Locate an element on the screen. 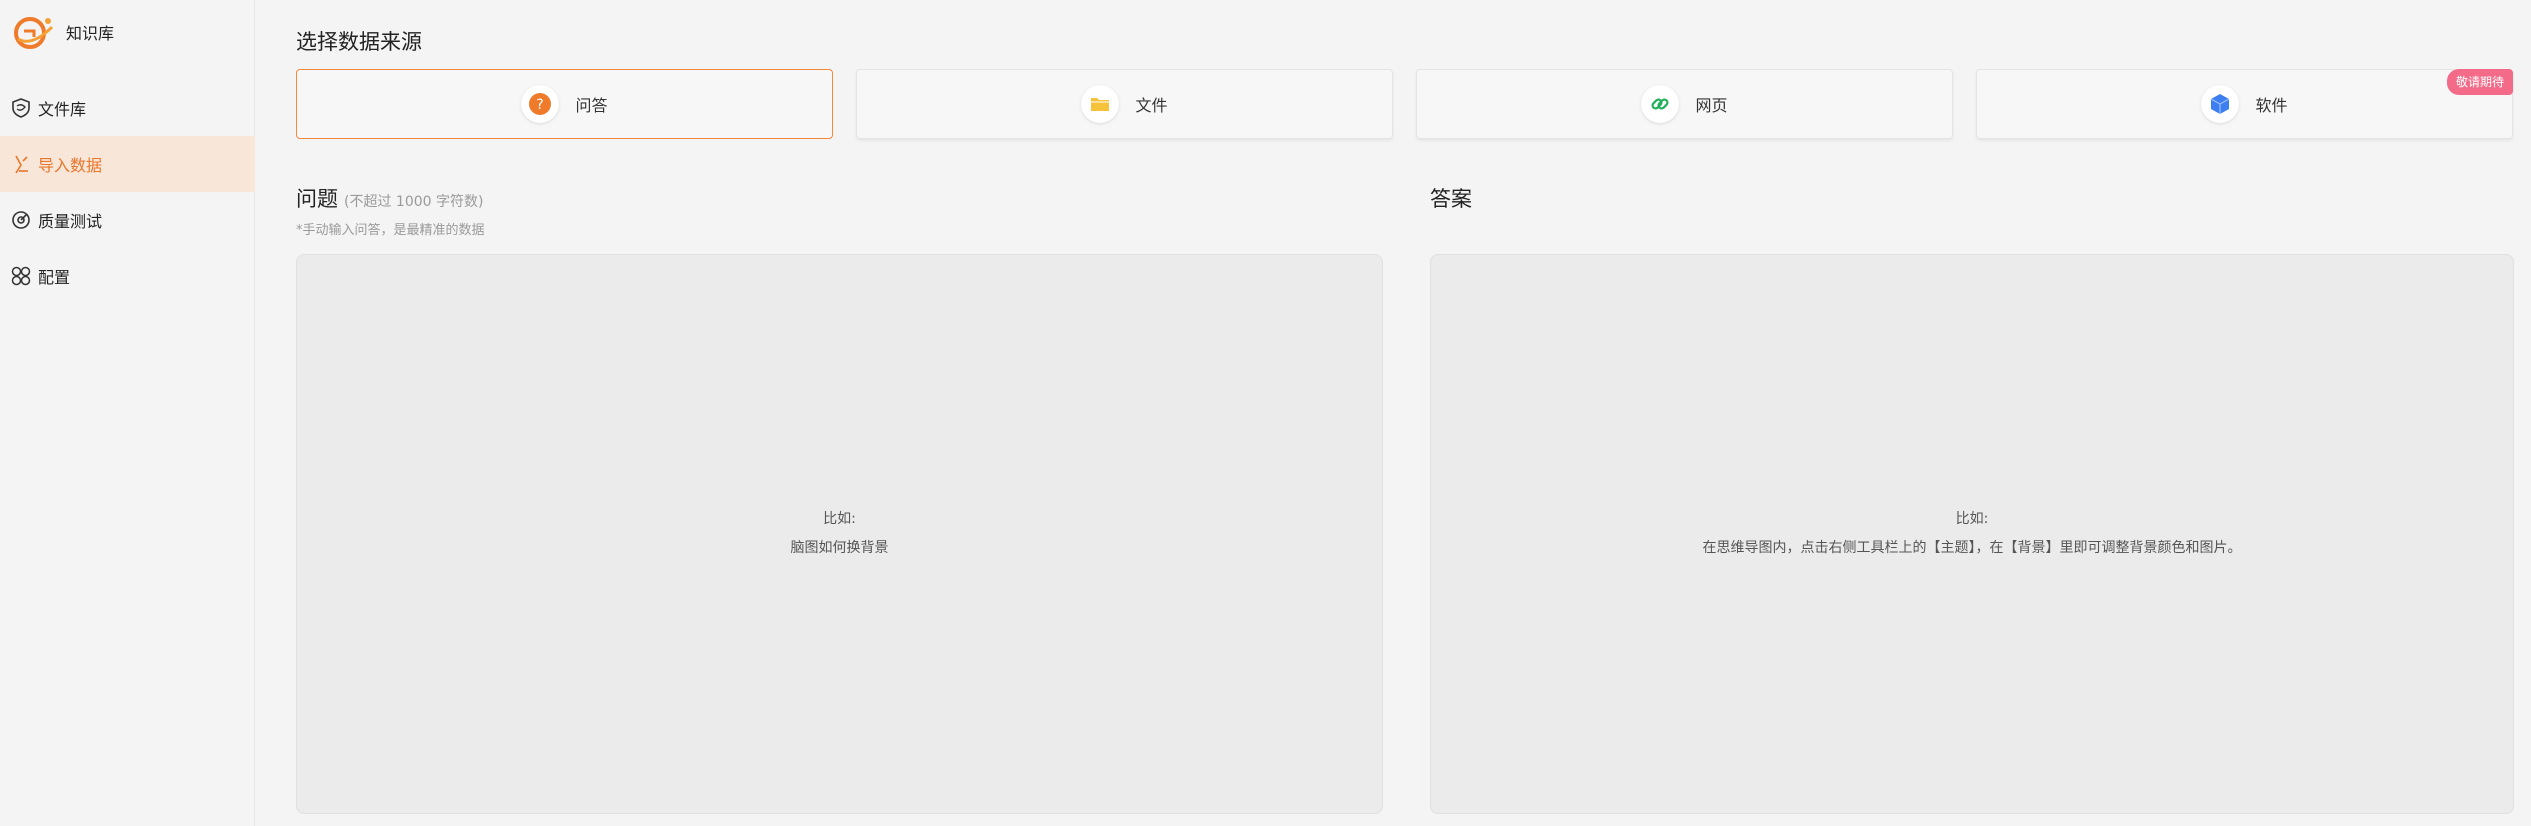 Image resolution: width=2531 pixels, height=826 pixels. source-card-label: 文件 is located at coordinates (1151, 105).